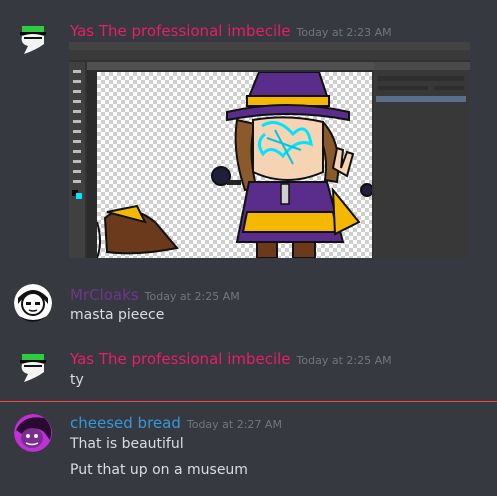 The image size is (497, 496). Describe the element at coordinates (344, 32) in the screenshot. I see `timestamp: Today at 2:23 AM` at that location.